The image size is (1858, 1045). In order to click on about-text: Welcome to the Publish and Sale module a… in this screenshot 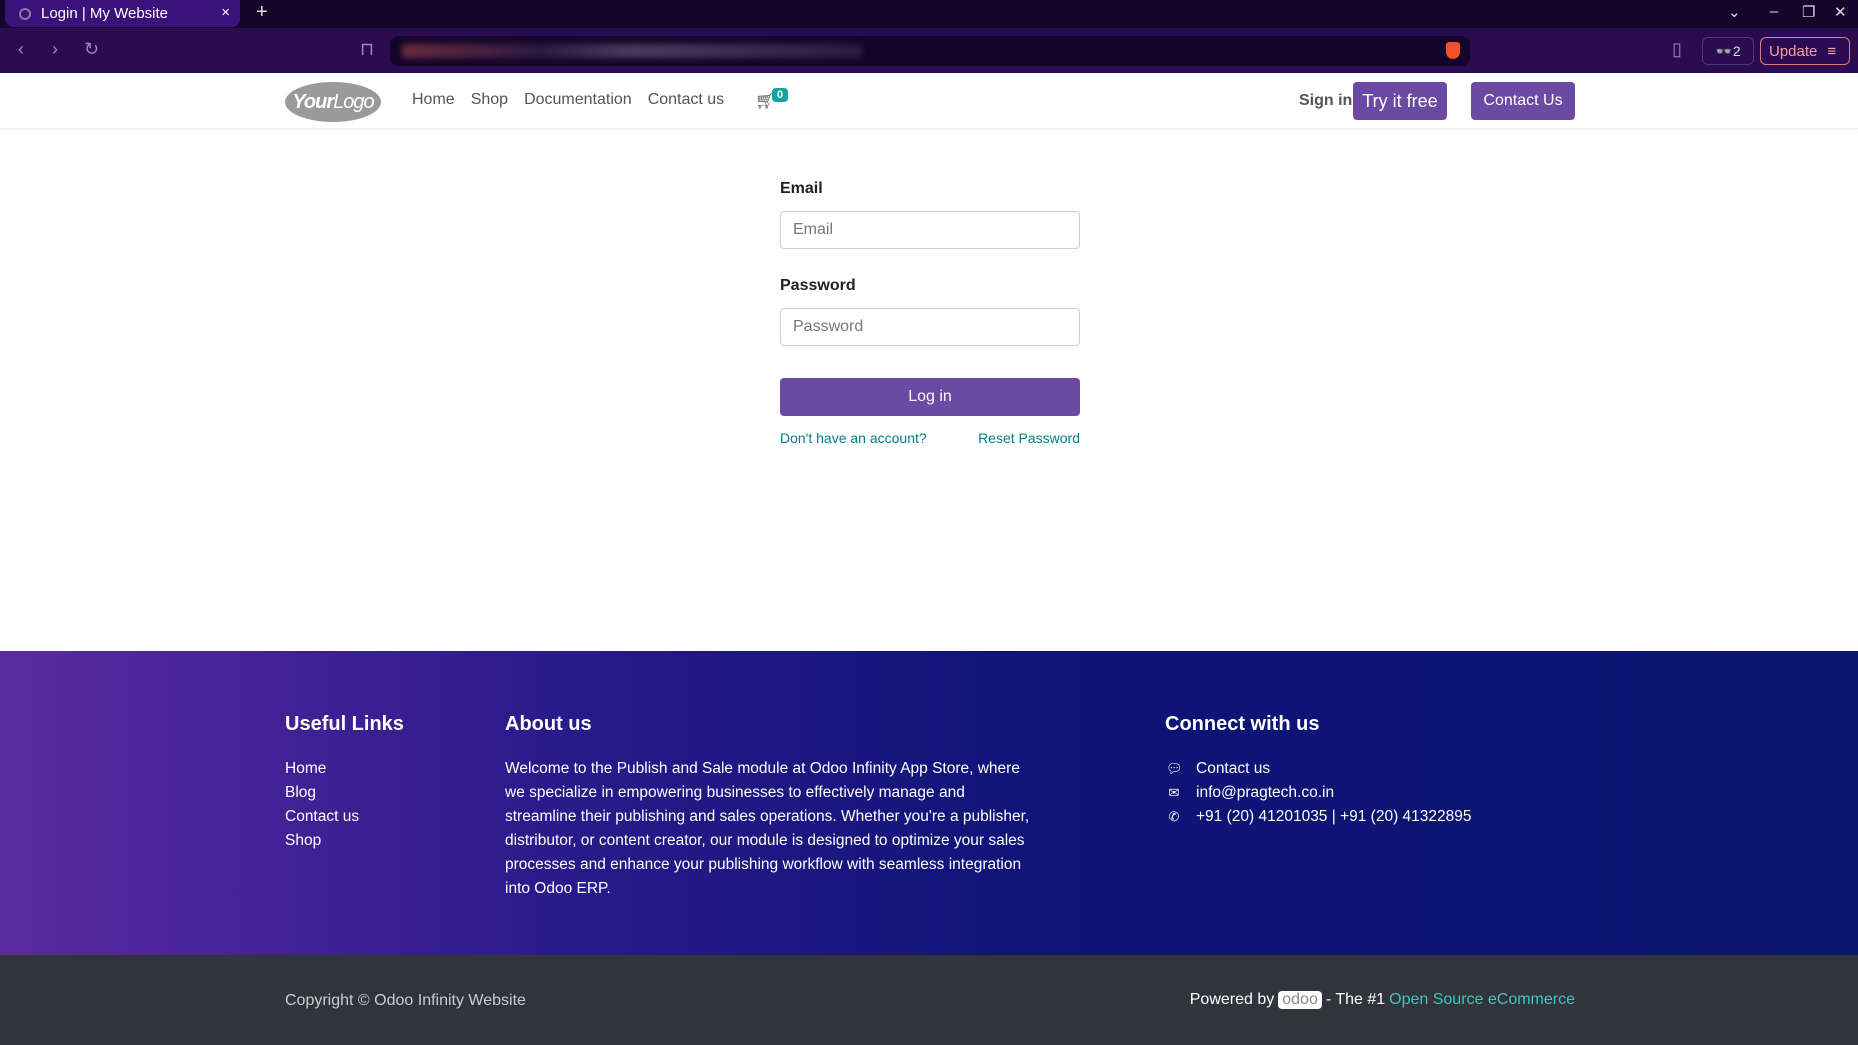, I will do `click(767, 828)`.